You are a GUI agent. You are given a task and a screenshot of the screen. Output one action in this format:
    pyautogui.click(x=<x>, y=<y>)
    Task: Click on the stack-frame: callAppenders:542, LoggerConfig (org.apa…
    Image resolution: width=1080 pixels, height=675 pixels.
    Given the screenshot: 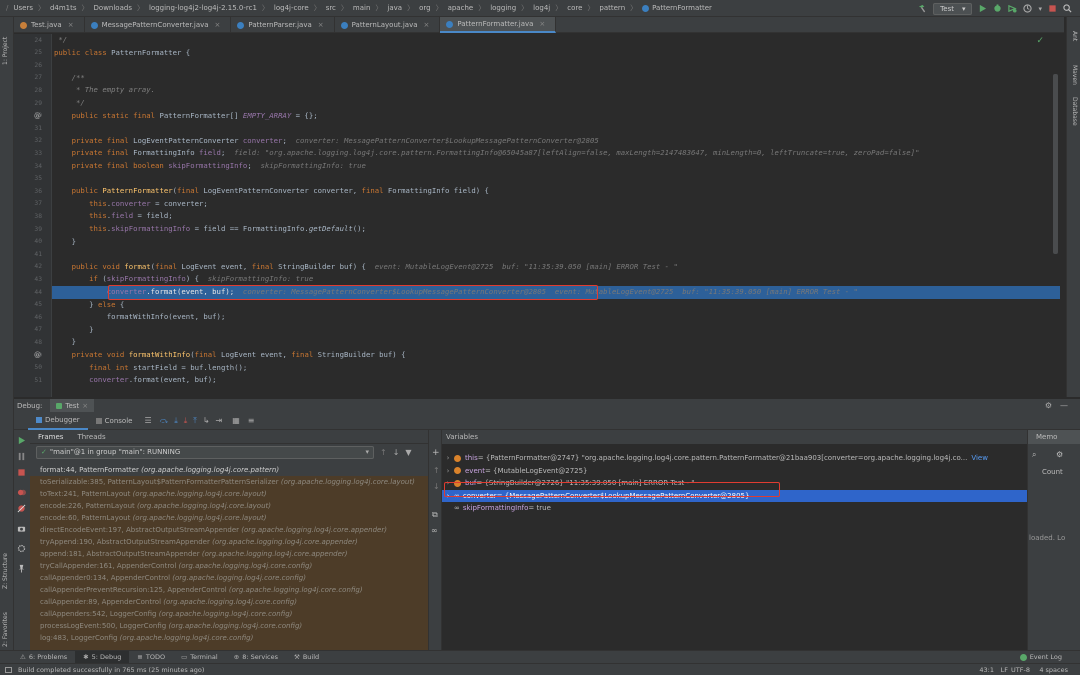 What is the action you would take?
    pyautogui.click(x=229, y=614)
    